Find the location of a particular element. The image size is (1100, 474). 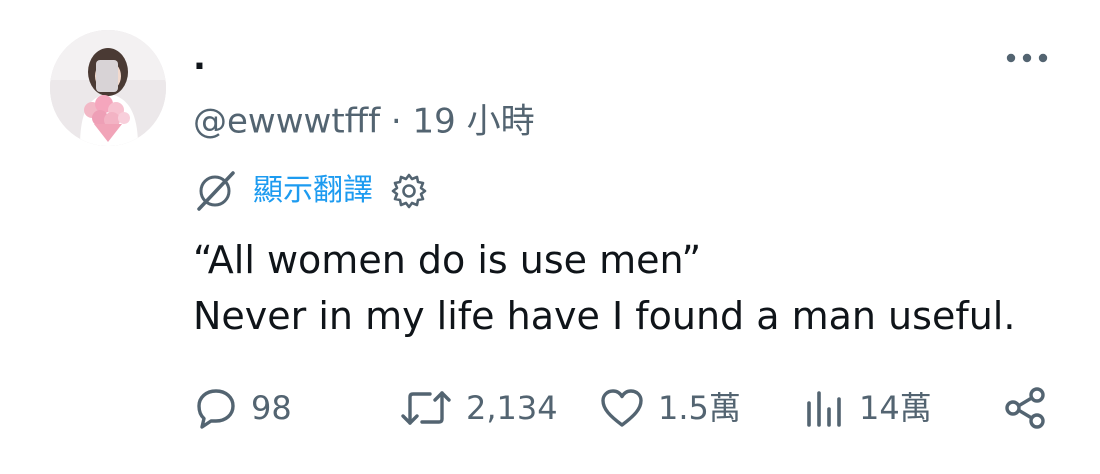

translate-row: 顯示翻譯 is located at coordinates (311, 191).